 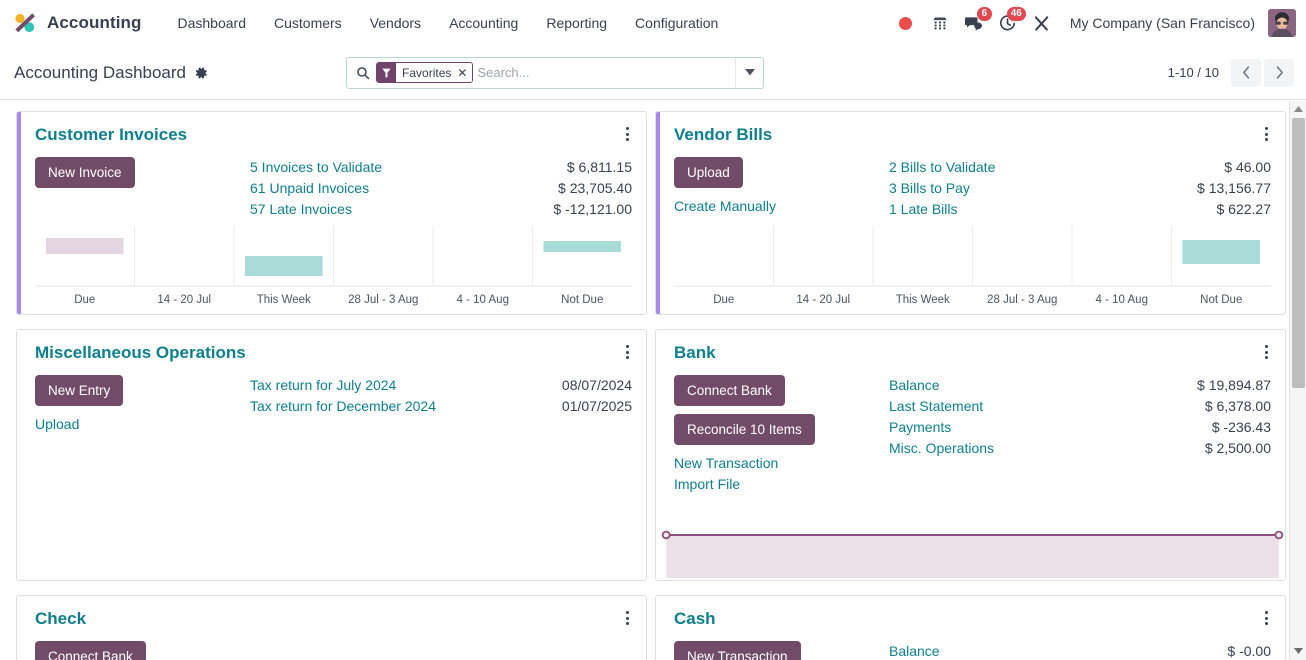 What do you see at coordinates (79, 390) in the screenshot?
I see `new-entry-button: New Entry` at bounding box center [79, 390].